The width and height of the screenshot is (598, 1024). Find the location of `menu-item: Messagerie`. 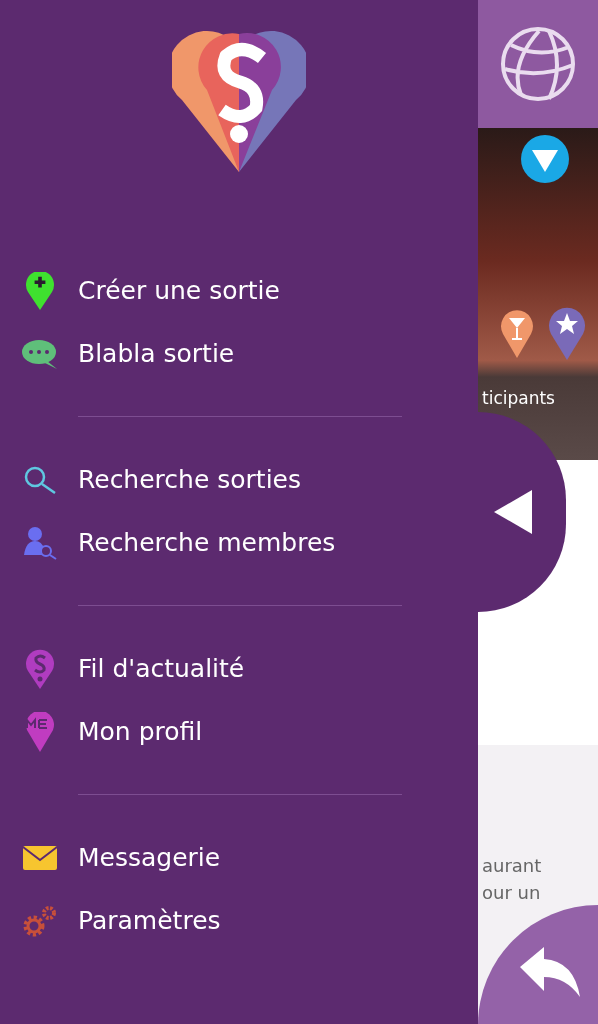

menu-item: Messagerie is located at coordinates (201, 857).